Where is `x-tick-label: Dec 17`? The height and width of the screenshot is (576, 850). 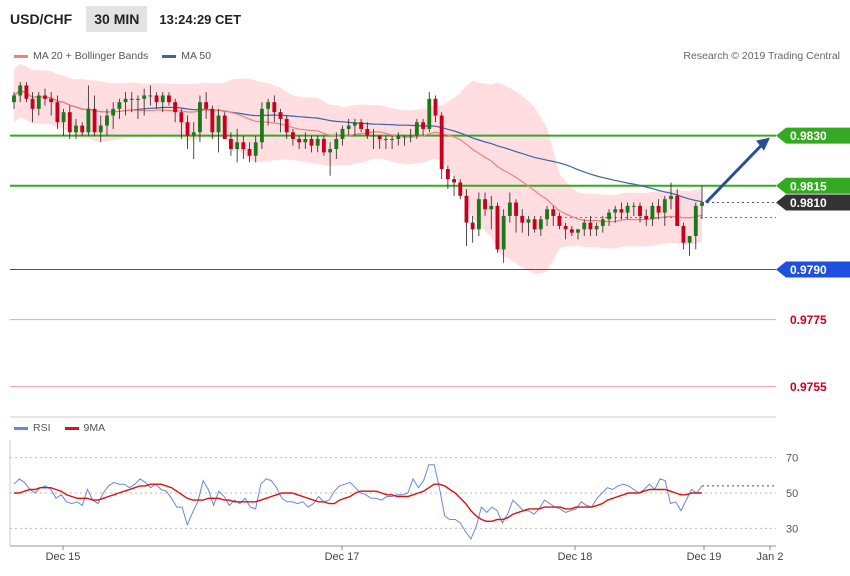 x-tick-label: Dec 17 is located at coordinates (342, 557).